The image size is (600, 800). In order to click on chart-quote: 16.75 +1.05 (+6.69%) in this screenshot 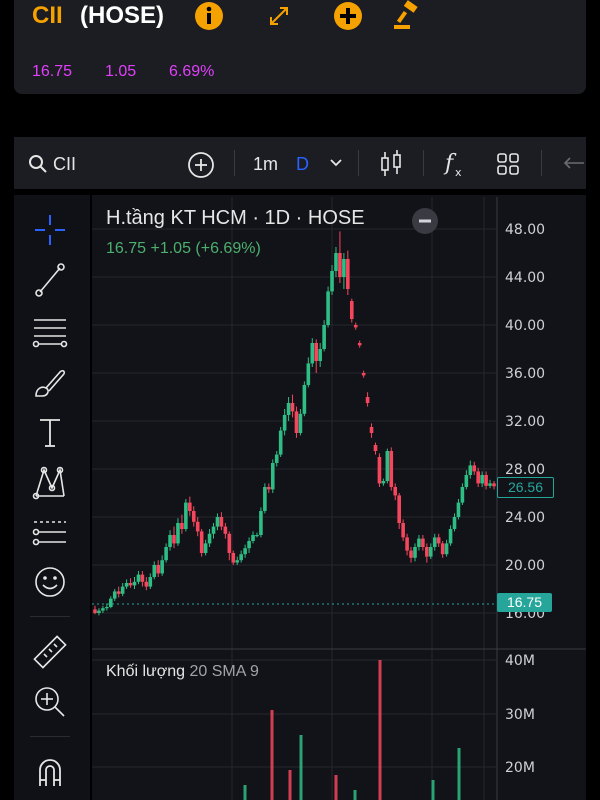, I will do `click(183, 248)`.